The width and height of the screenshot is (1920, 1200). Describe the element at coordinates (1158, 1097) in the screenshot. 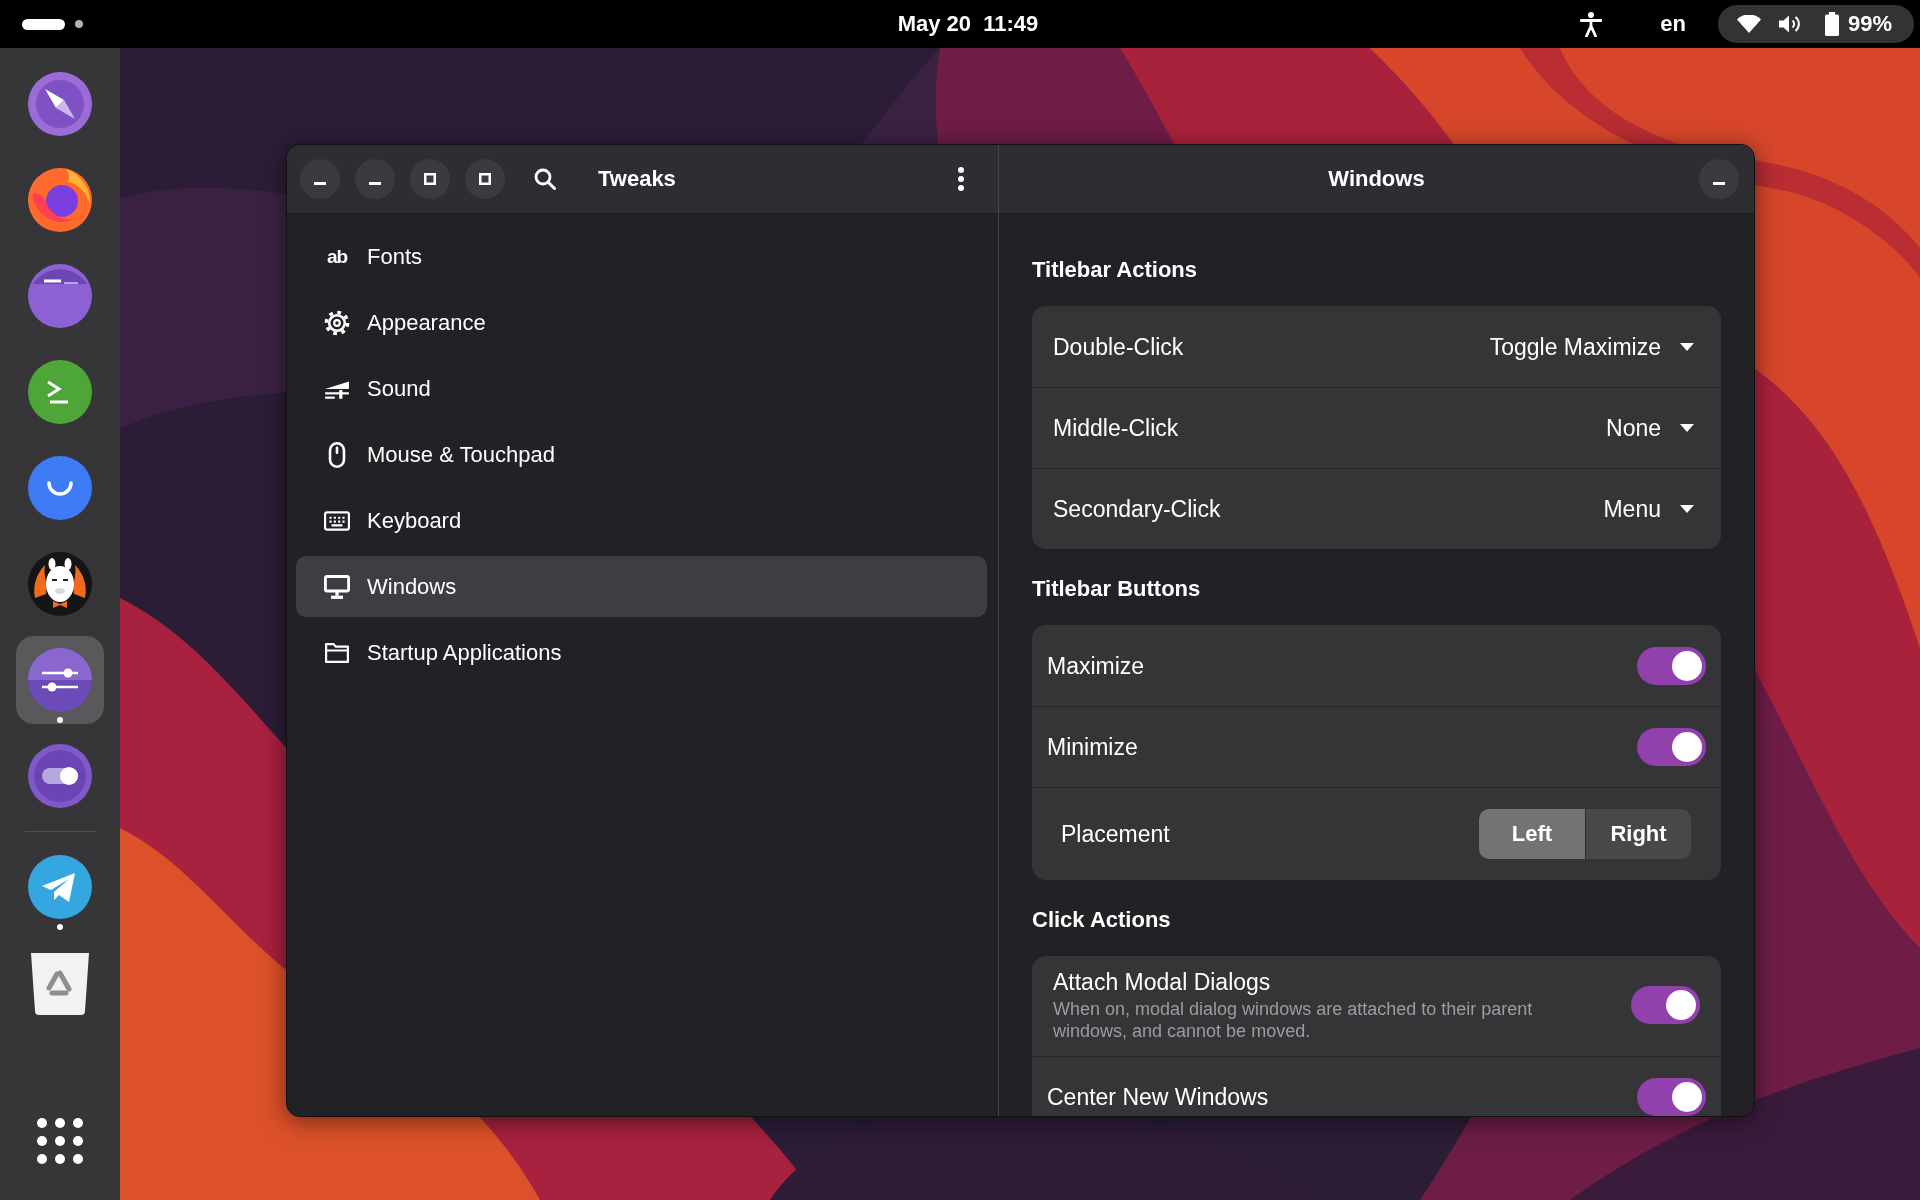

I see `setting-label: Center New Windows` at that location.